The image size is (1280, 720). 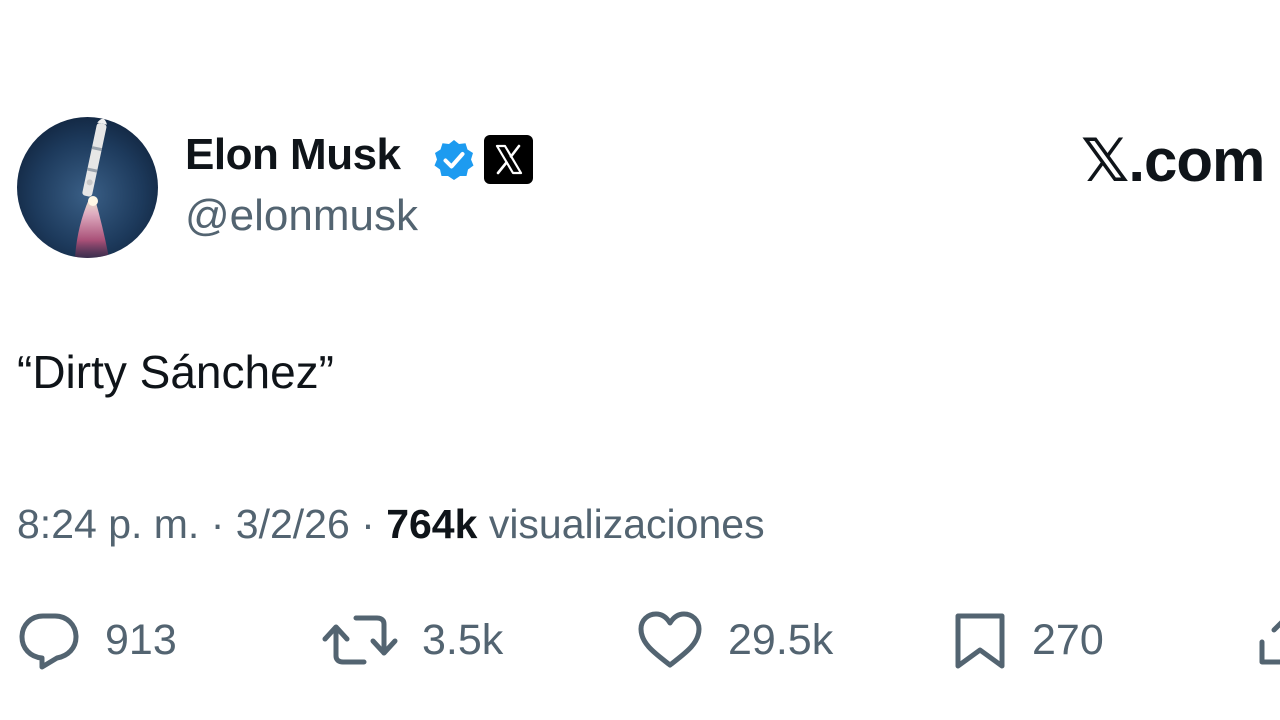 What do you see at coordinates (293, 155) in the screenshot?
I see `author-name: Elon Musk` at bounding box center [293, 155].